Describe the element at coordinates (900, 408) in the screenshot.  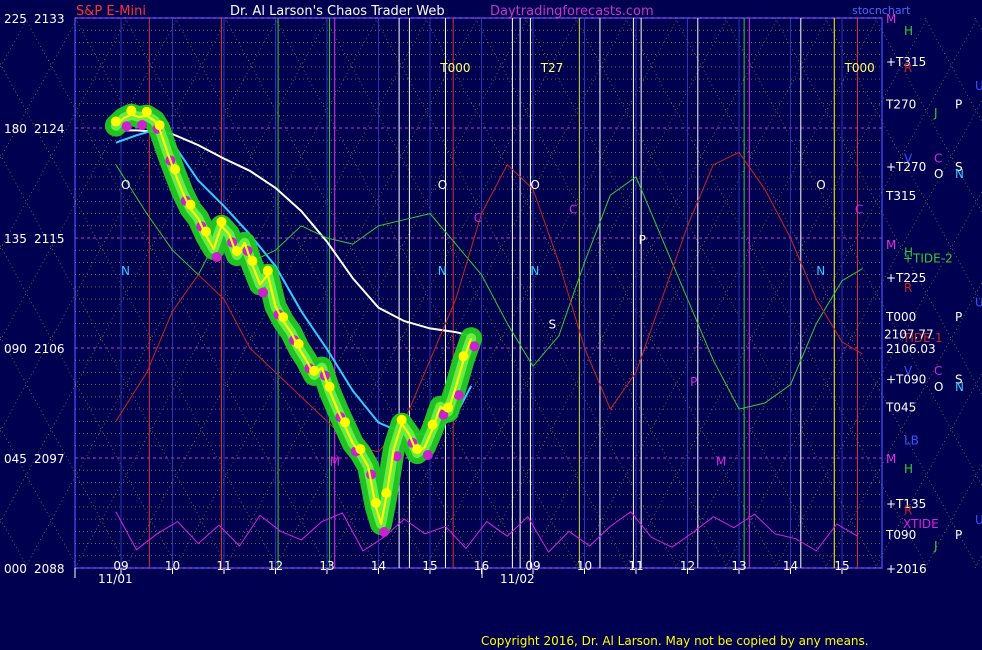
I see `right-level-label: T045` at that location.